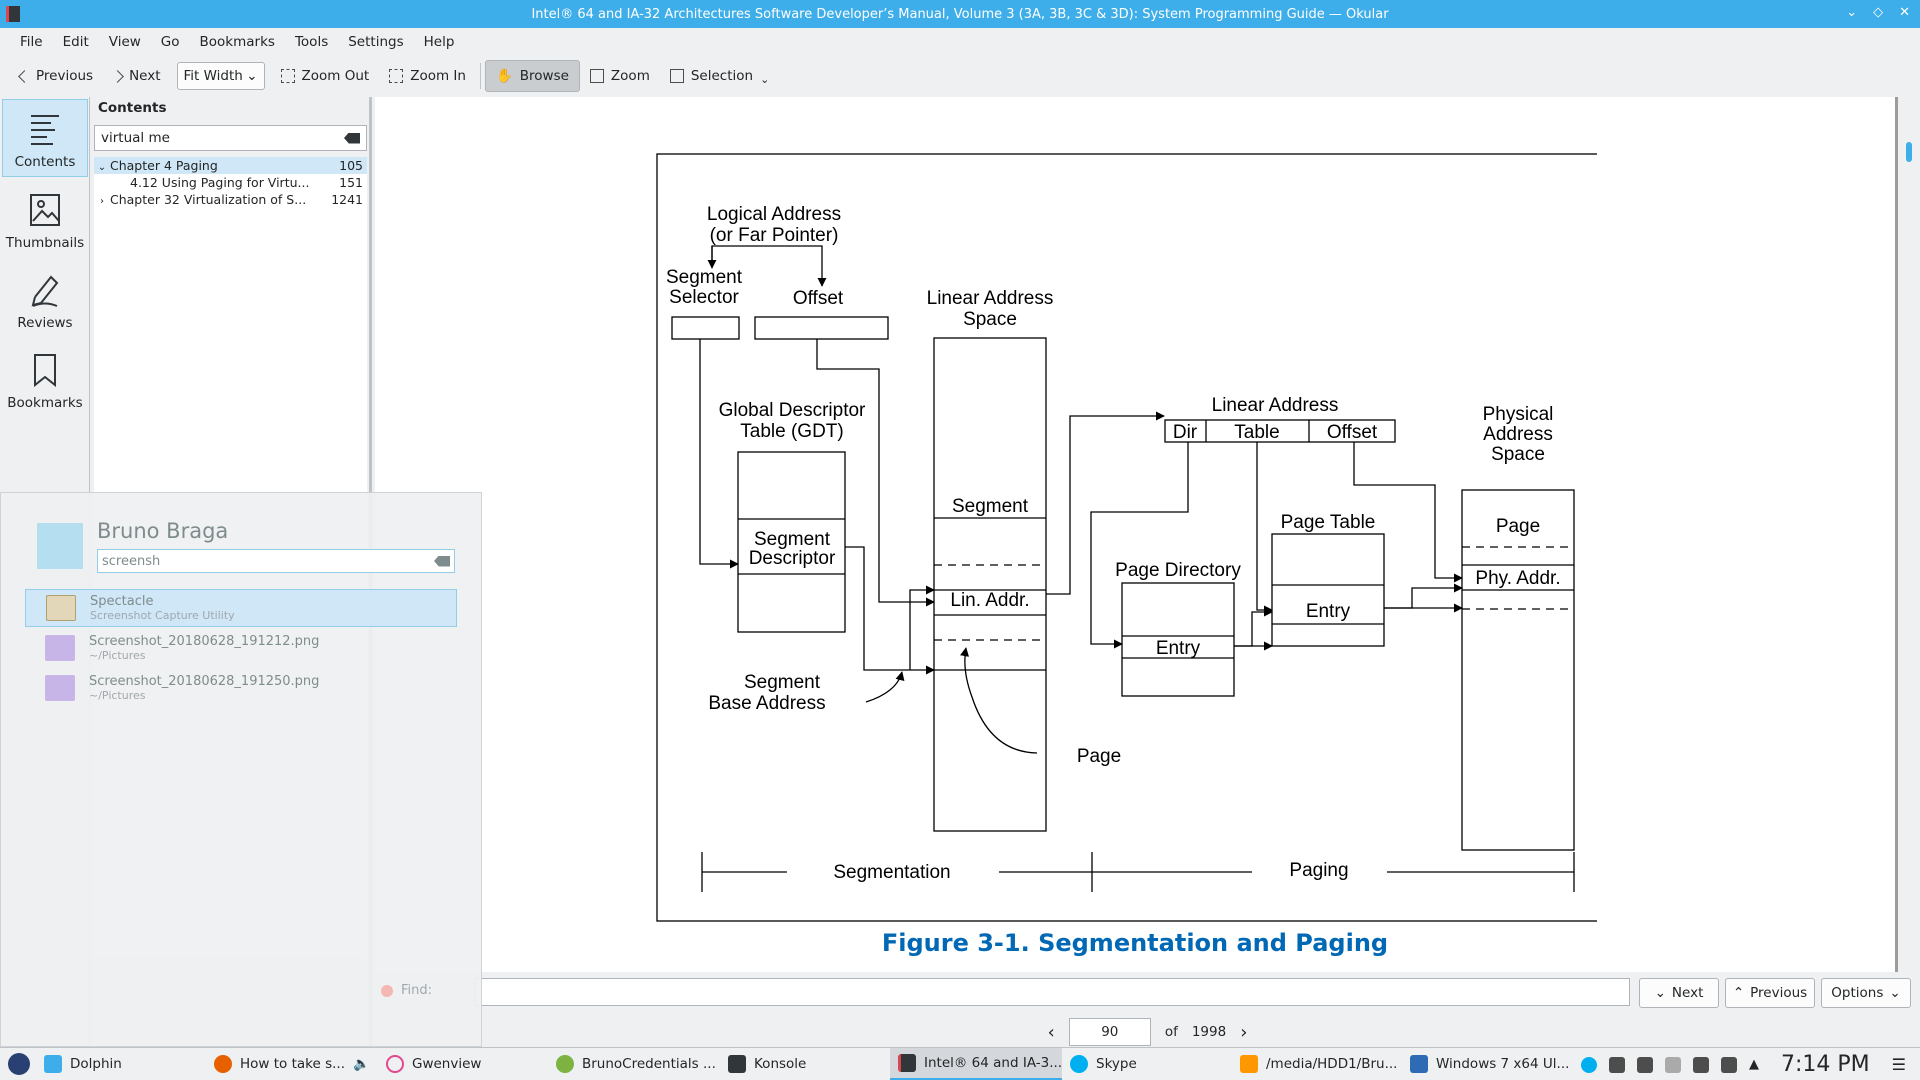 Image resolution: width=1920 pixels, height=1080 pixels. What do you see at coordinates (347, 199) in the screenshot?
I see `tree-item-page: 1241` at bounding box center [347, 199].